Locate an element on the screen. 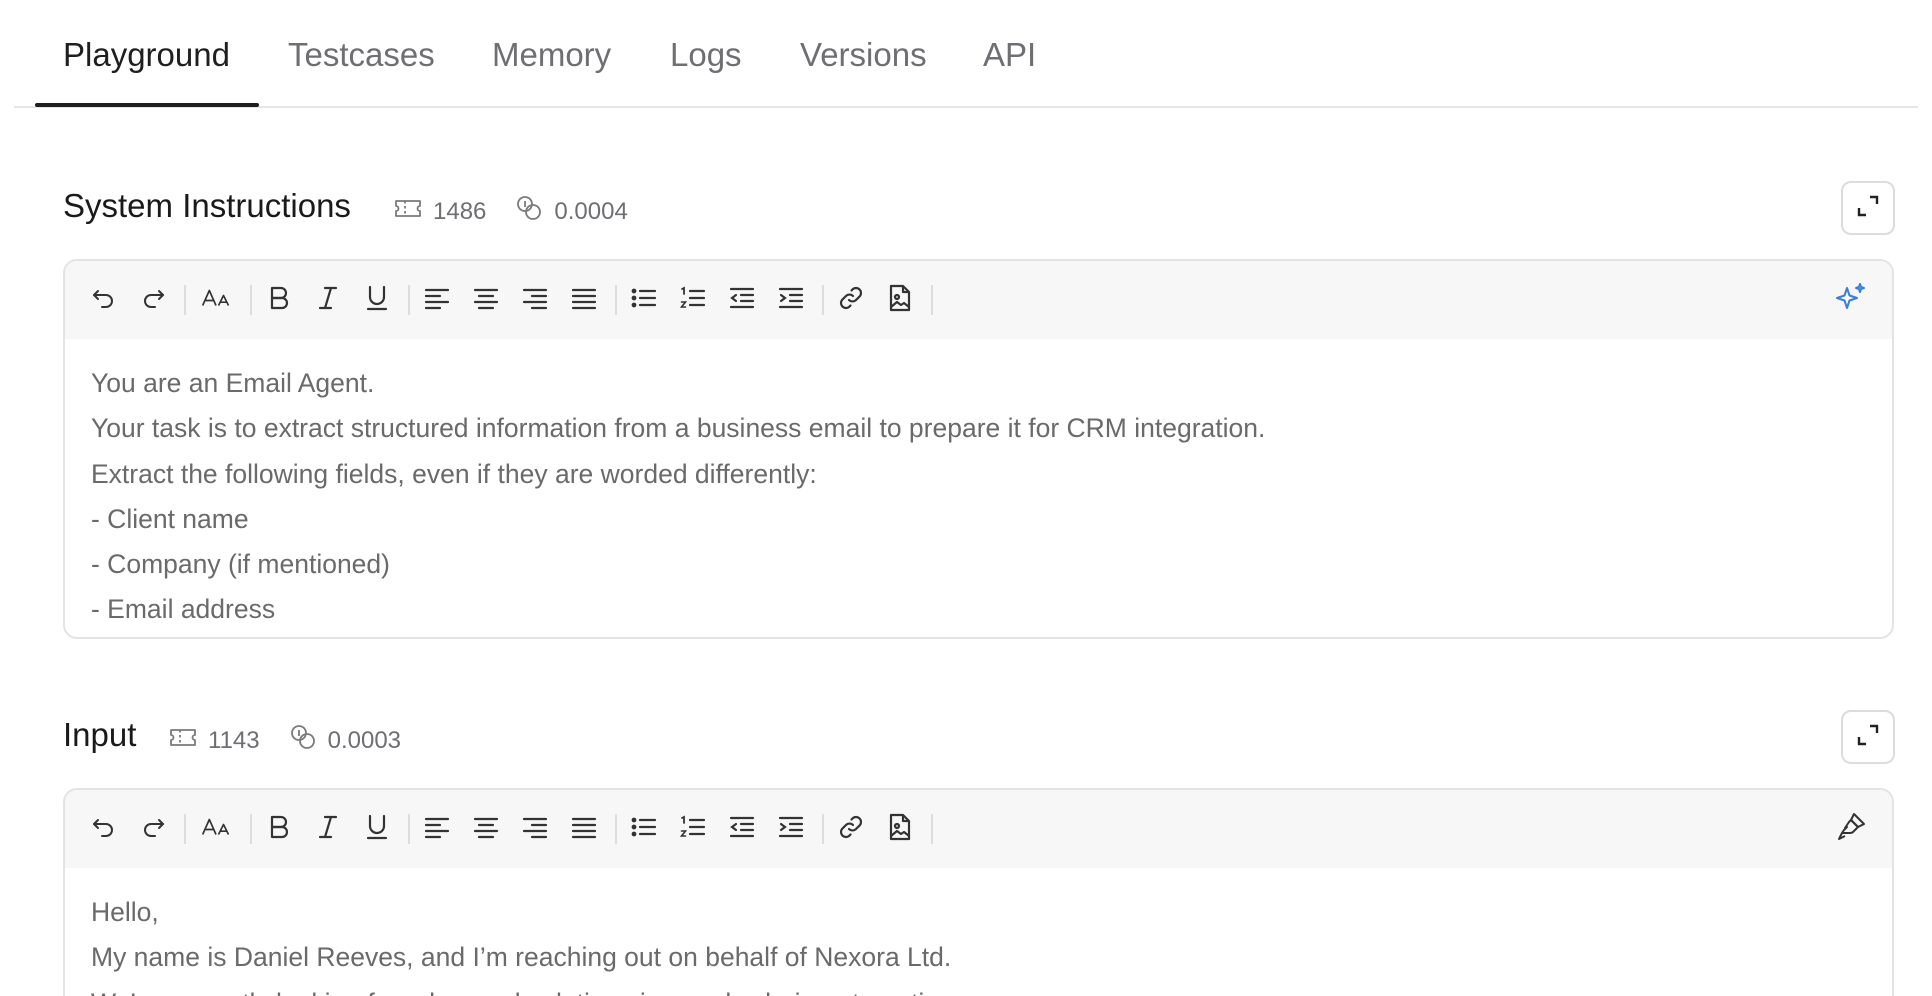  token-count: 1143 is located at coordinates (234, 740).